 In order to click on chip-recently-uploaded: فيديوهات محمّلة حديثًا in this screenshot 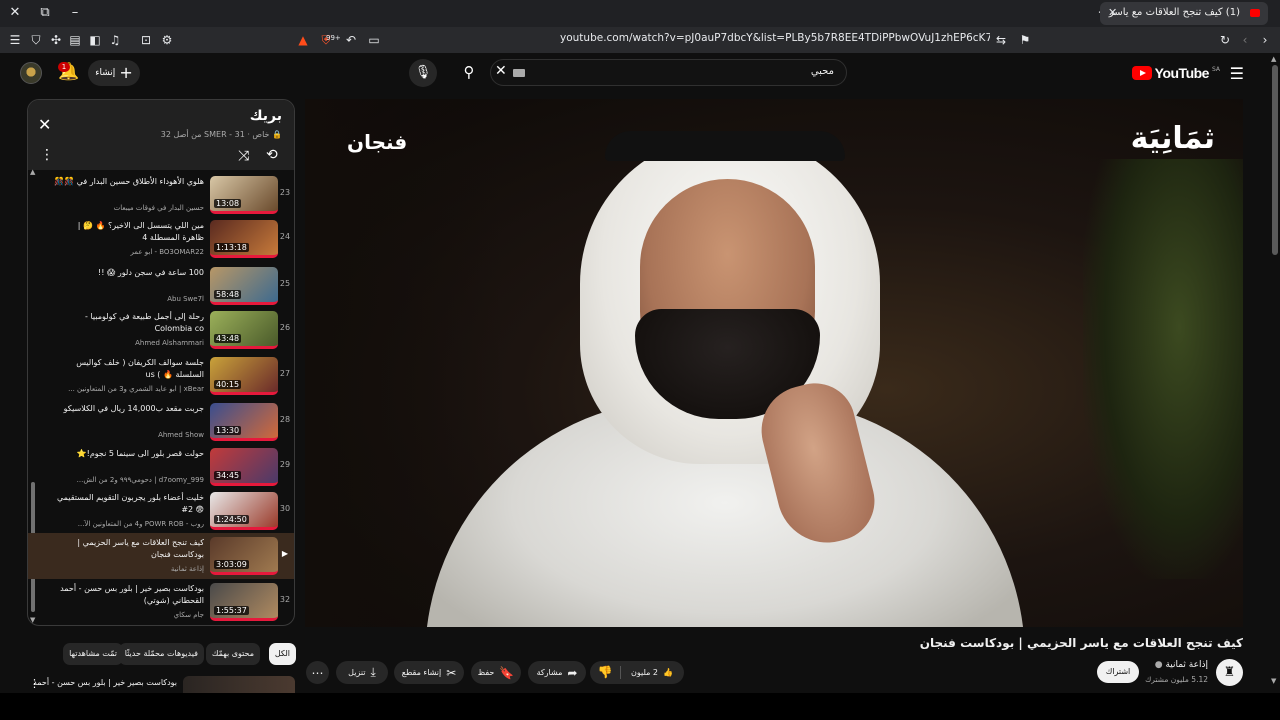, I will do `click(161, 654)`.